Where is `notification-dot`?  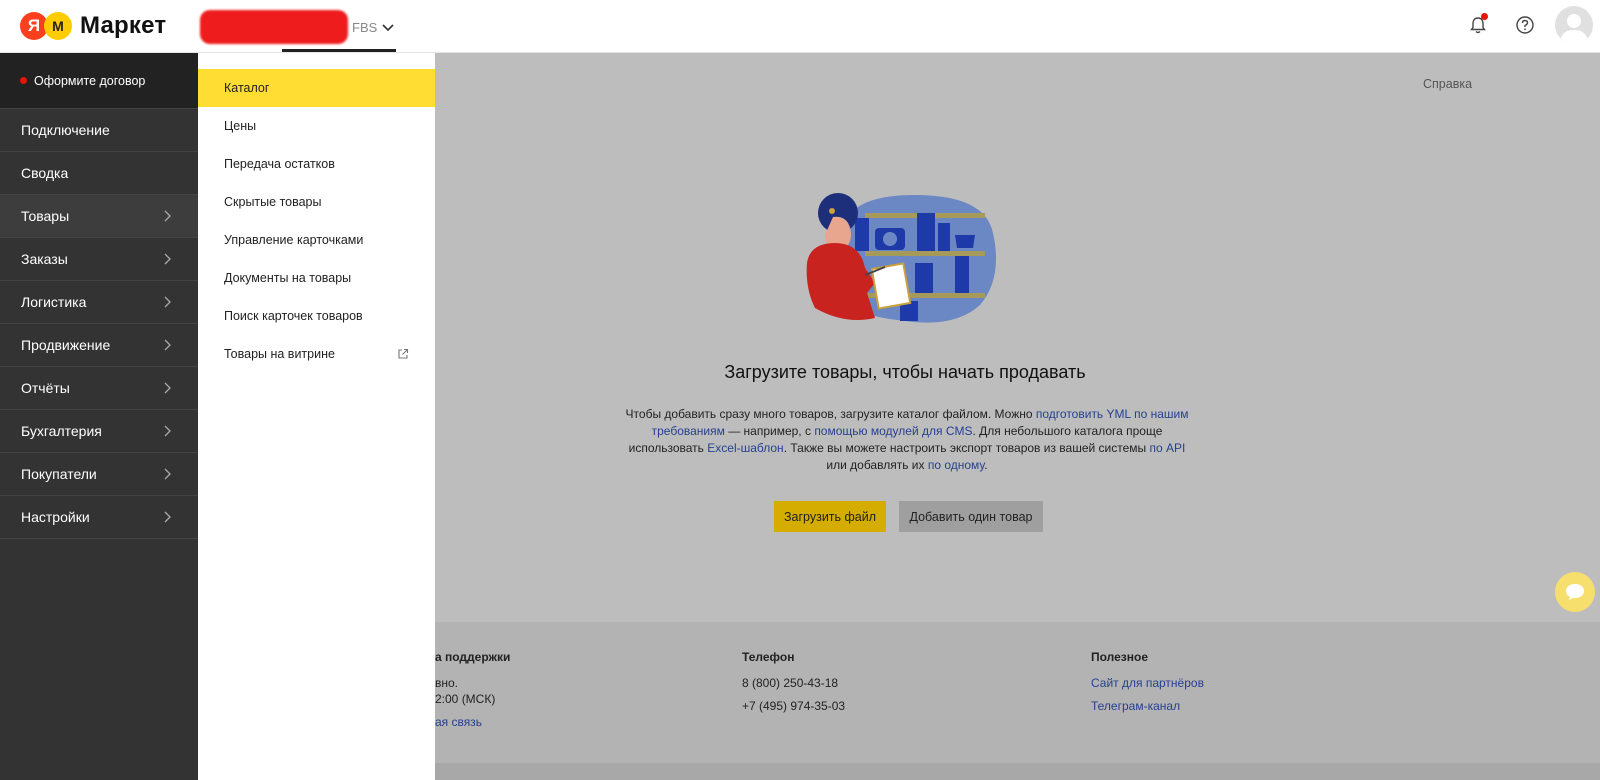
notification-dot is located at coordinates (1484, 16).